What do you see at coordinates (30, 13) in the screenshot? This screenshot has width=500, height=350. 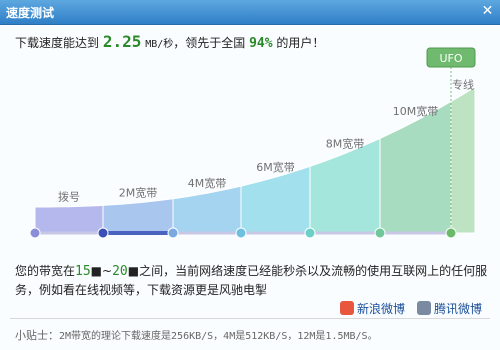 I see `window-title: 速度测试` at bounding box center [30, 13].